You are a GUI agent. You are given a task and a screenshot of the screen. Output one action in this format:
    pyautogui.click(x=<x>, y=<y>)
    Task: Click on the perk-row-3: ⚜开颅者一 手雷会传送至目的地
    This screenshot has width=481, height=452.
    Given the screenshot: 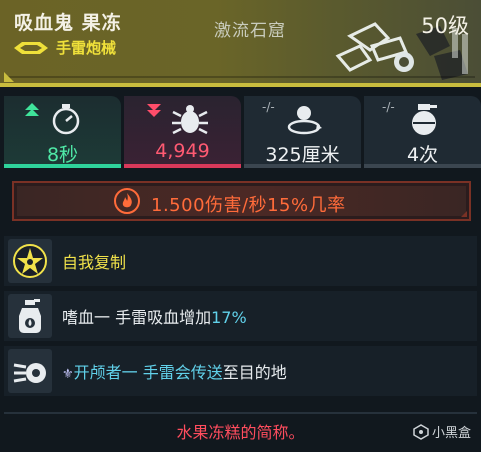 What is the action you would take?
    pyautogui.click(x=240, y=371)
    